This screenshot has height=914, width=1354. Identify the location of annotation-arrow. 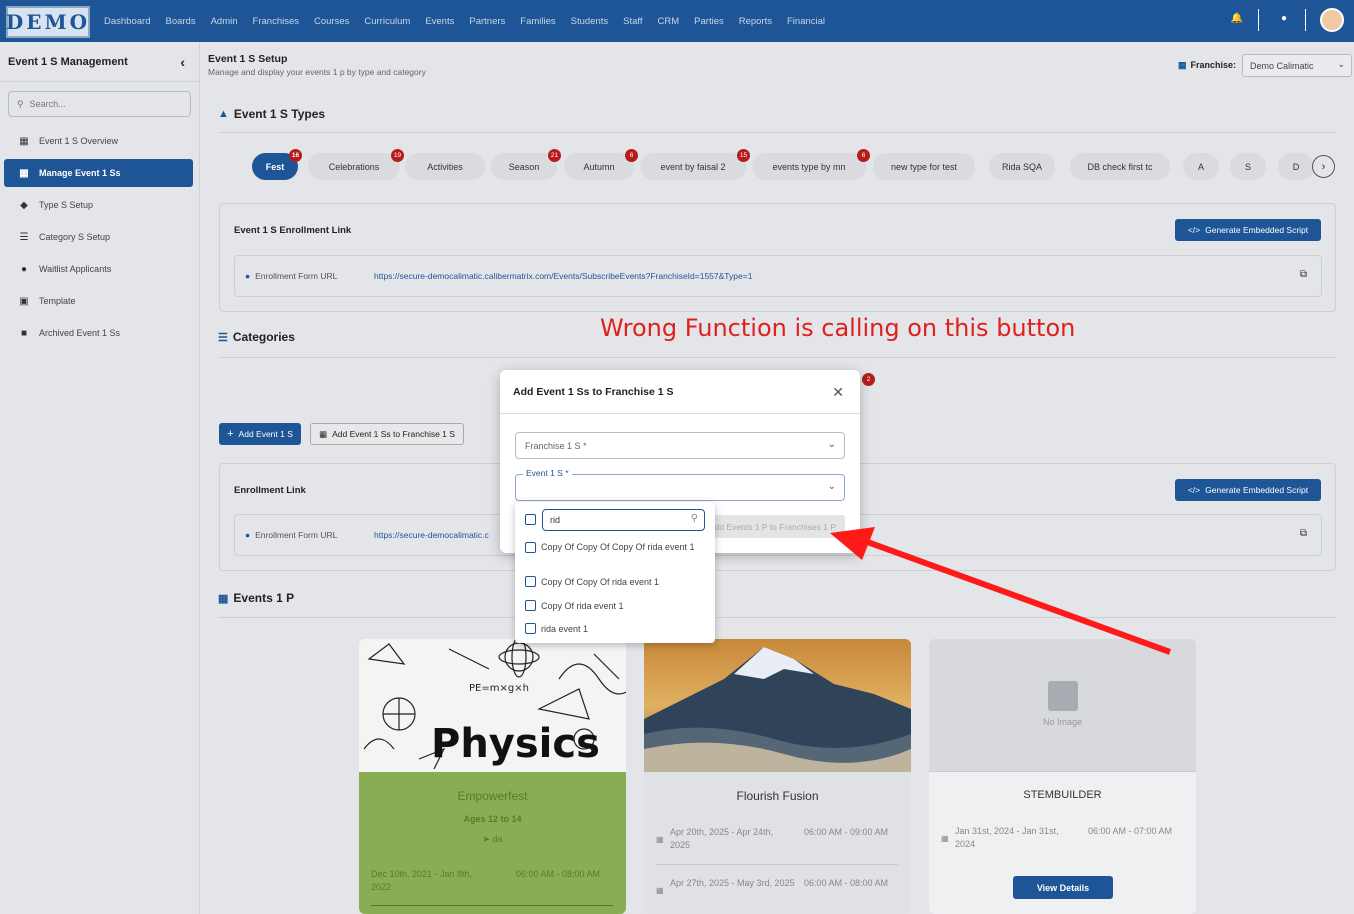
(1001, 591).